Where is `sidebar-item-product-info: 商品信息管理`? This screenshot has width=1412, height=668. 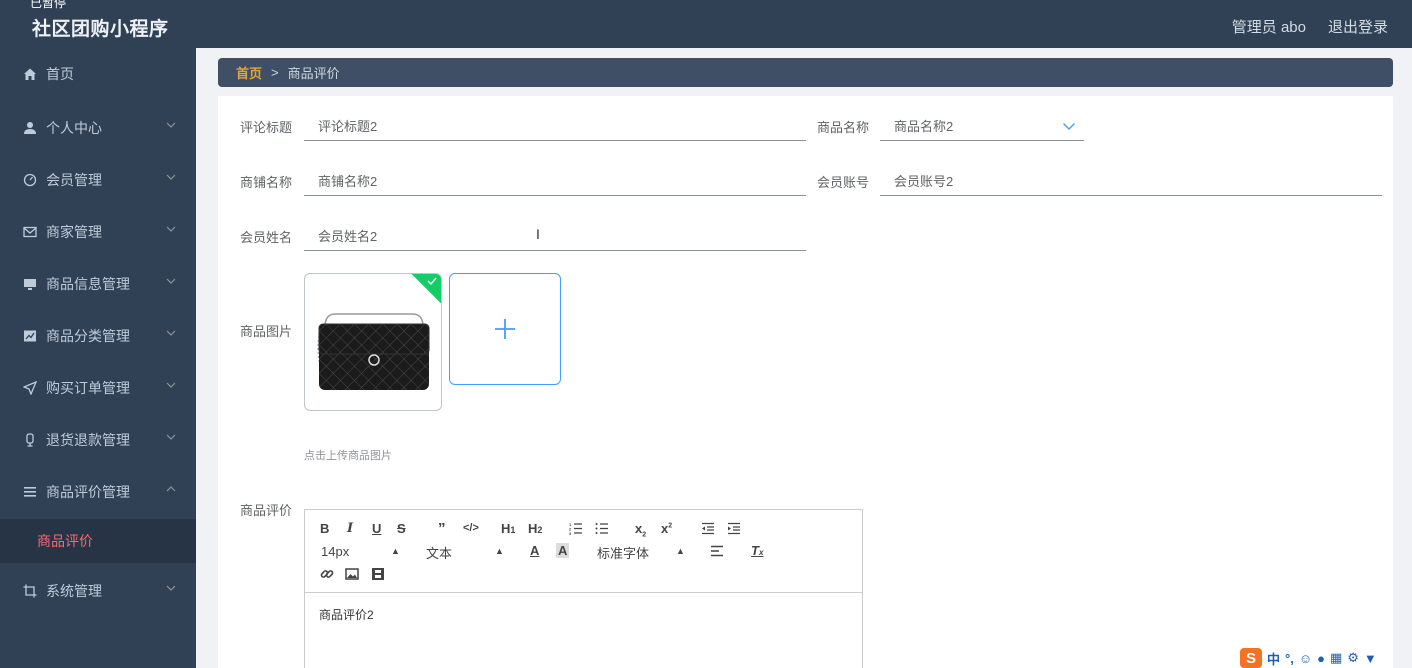 sidebar-item-product-info: 商品信息管理 is located at coordinates (98, 284).